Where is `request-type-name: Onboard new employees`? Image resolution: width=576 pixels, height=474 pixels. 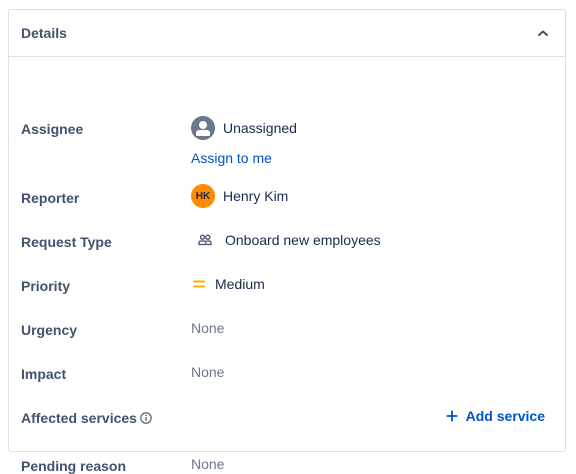 request-type-name: Onboard new employees is located at coordinates (303, 240).